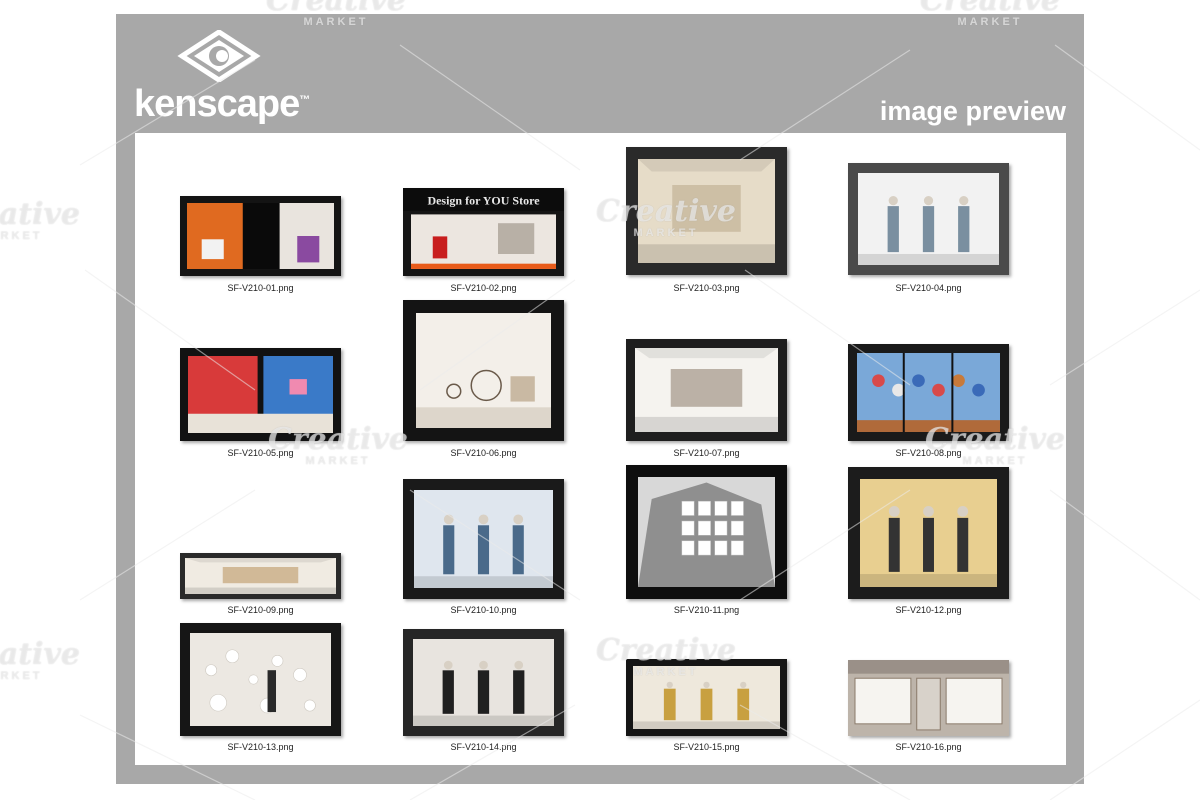 The width and height of the screenshot is (1200, 800). Describe the element at coordinates (483, 747) in the screenshot. I see `thumbnail-filename: SF-V210-14.png` at that location.